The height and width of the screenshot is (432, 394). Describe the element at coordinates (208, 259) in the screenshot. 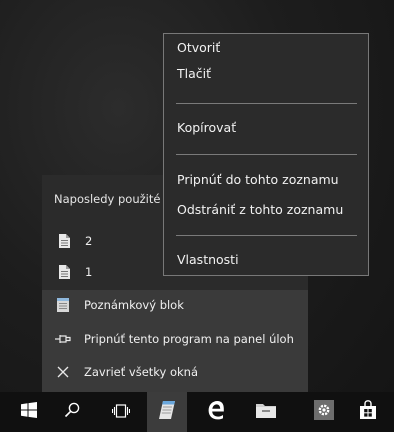

I see `menu-item-properties: Vlastnosti` at that location.